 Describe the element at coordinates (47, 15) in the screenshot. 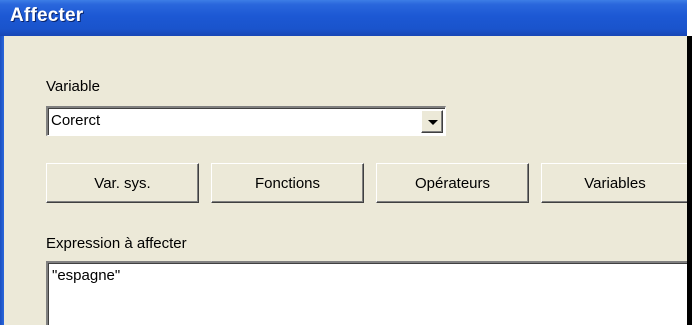

I see `window-title: Affecter` at that location.